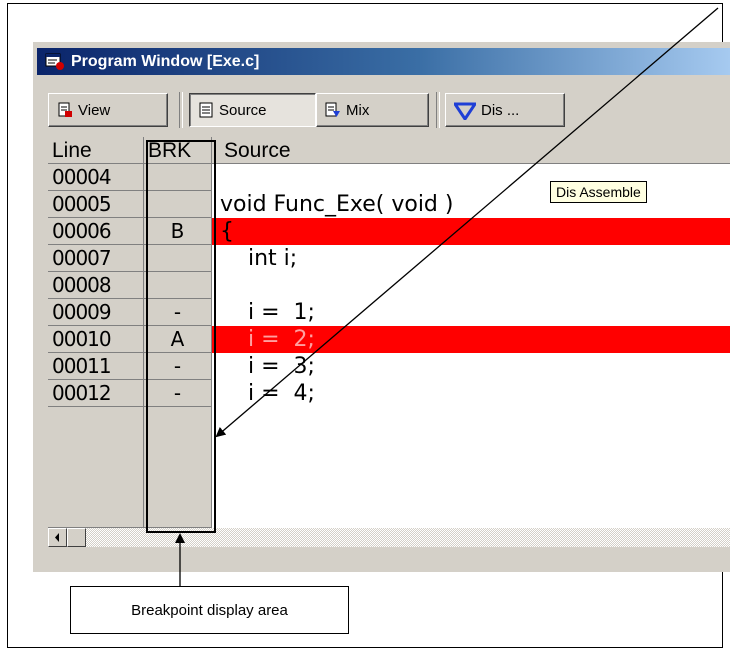 This screenshot has width=730, height=651. I want to click on line-gutter, so click(96, 467).